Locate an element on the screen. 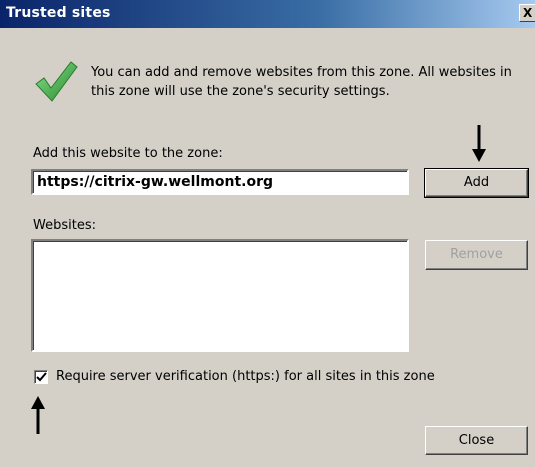  close-button: Close is located at coordinates (476, 440).